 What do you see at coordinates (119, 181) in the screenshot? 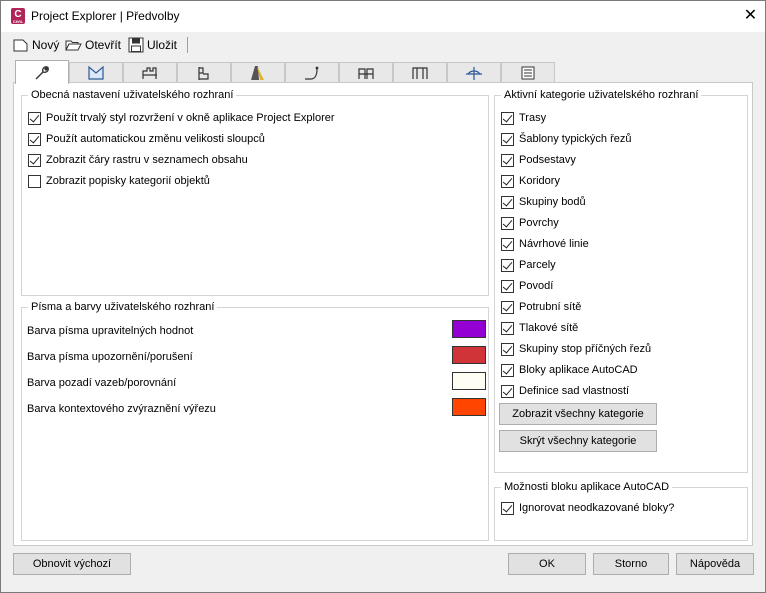
I see `general-option-category-labels: Zobrazit popisky kategorií objektů` at bounding box center [119, 181].